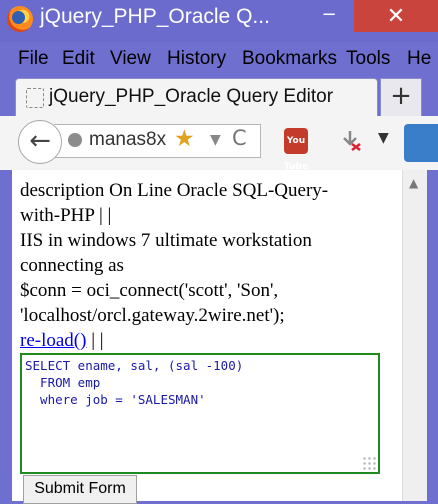 This screenshot has width=438, height=504. I want to click on resize-grip-icon, so click(369, 463).